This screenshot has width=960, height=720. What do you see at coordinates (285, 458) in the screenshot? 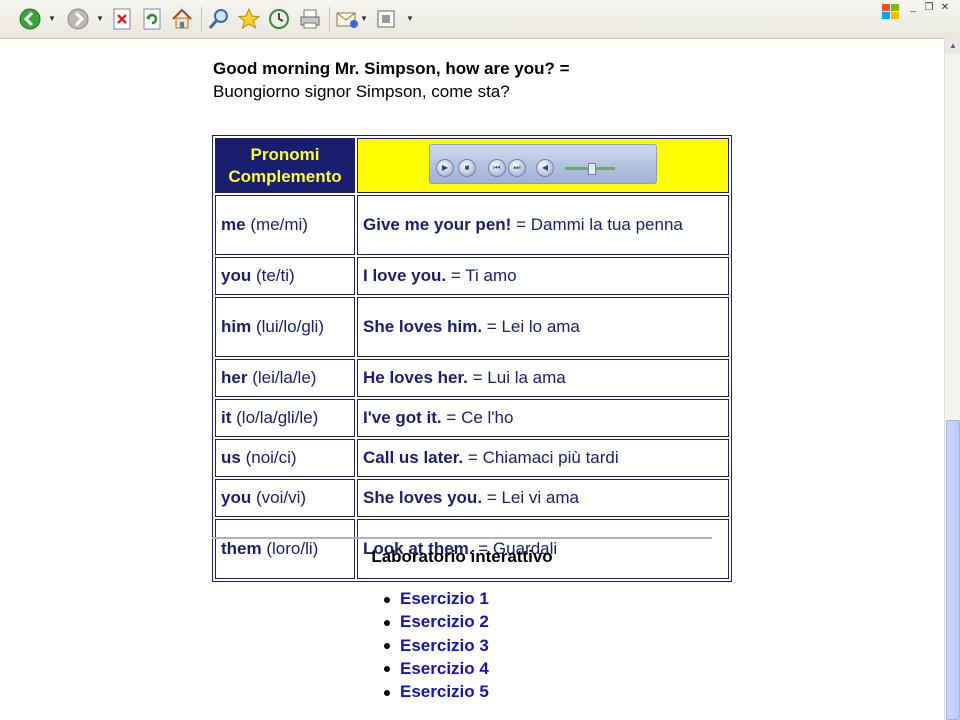
I see `pronoun-cell: us (noi/ci)` at bounding box center [285, 458].